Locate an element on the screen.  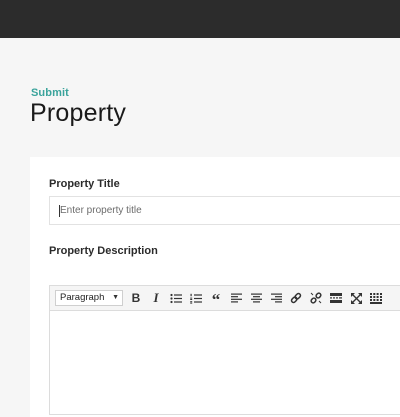
text-cursor is located at coordinates (59, 211).